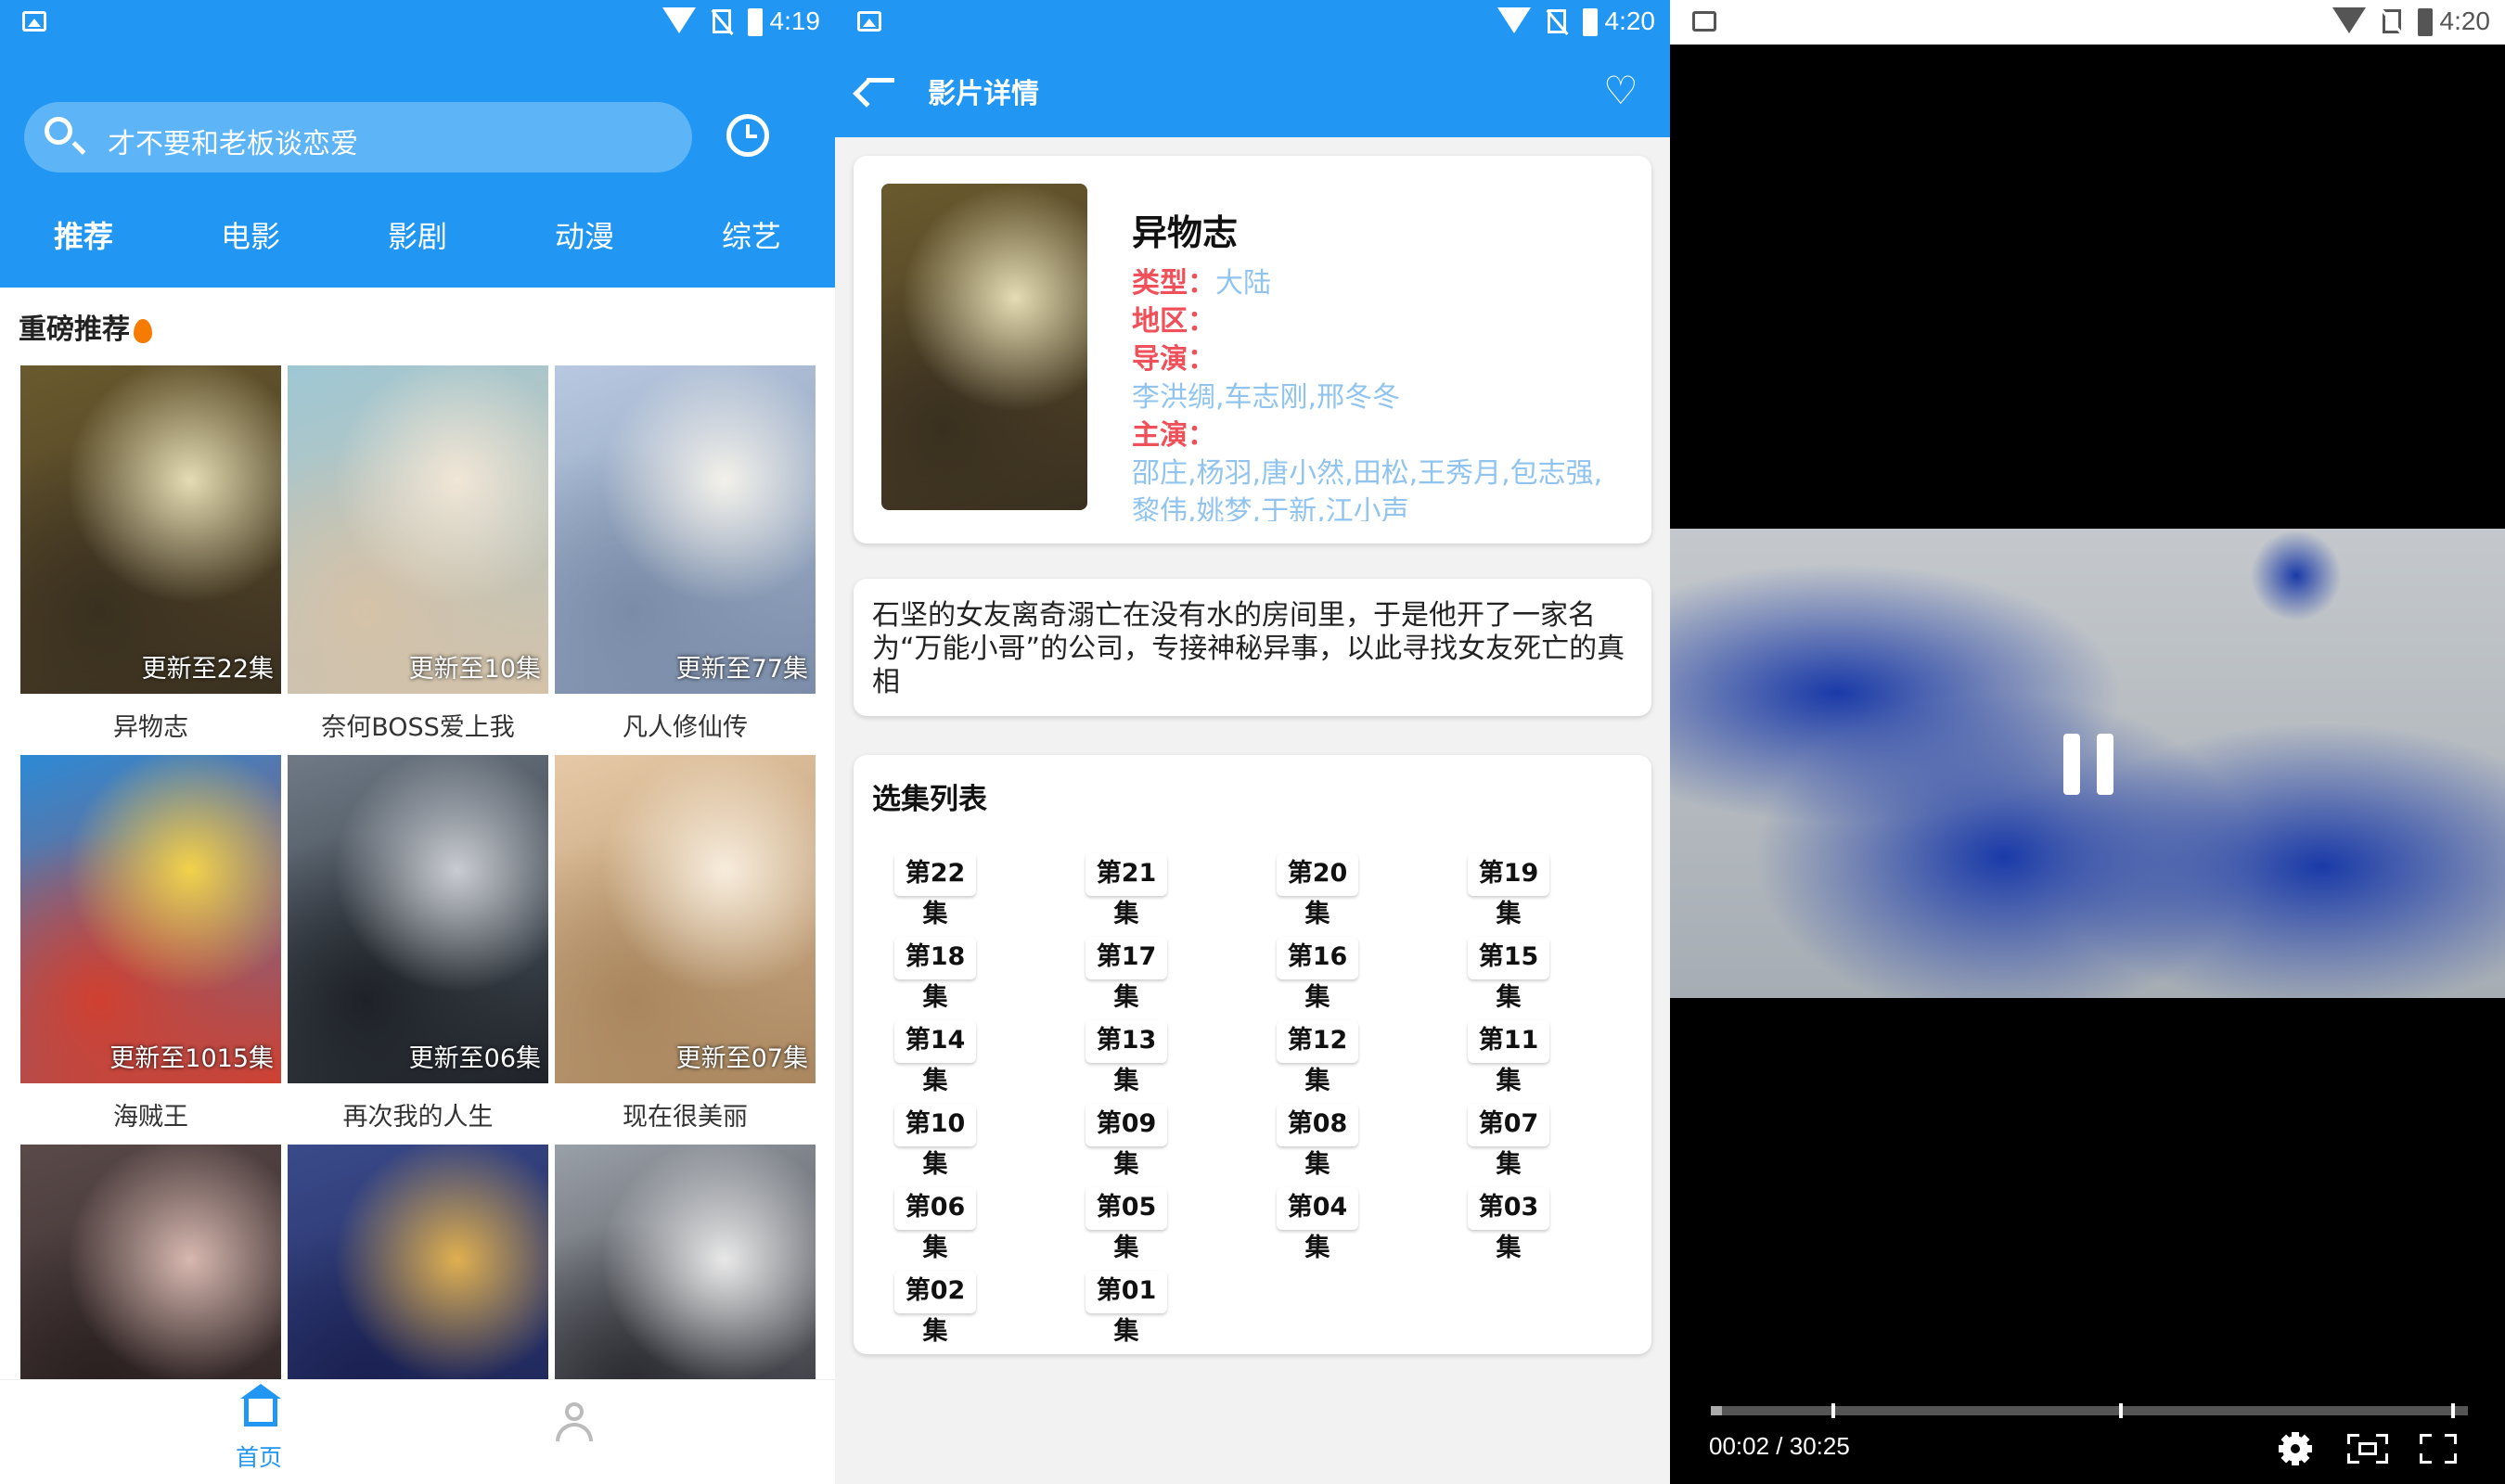 The width and height of the screenshot is (2505, 1484). I want to click on user-icon, so click(575, 1422).